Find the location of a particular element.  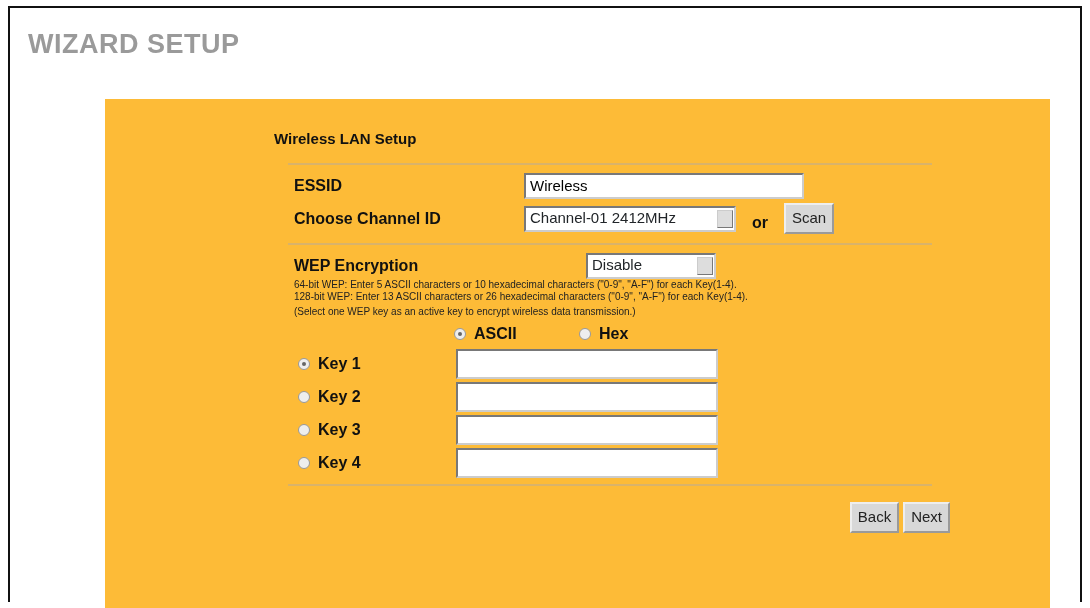

section-title: Wireless LAN Setup is located at coordinates (345, 138).